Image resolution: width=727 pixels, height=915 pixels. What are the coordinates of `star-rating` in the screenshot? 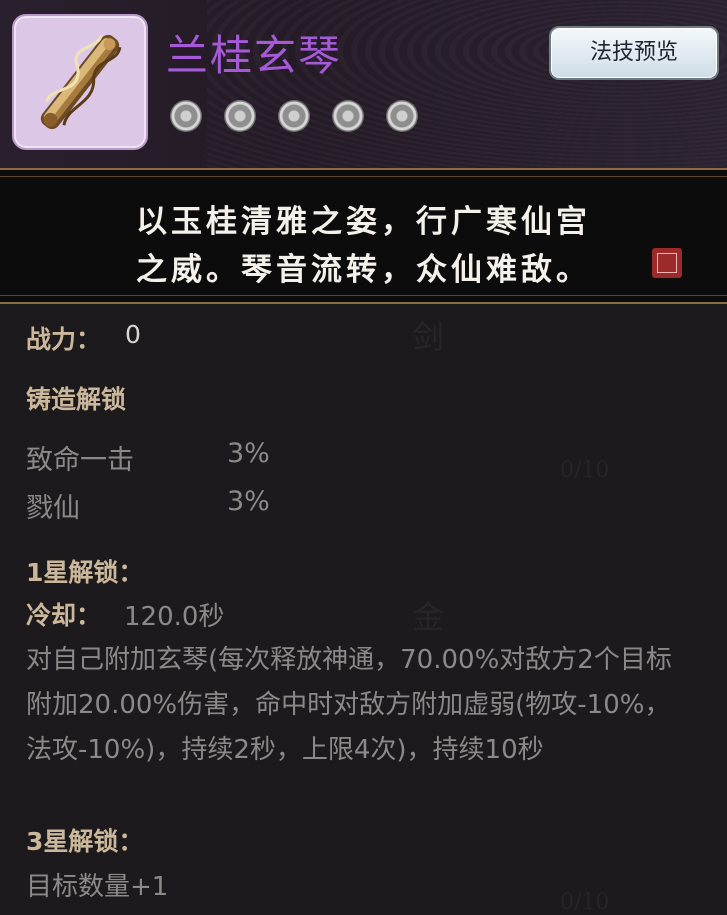 It's located at (294, 116).